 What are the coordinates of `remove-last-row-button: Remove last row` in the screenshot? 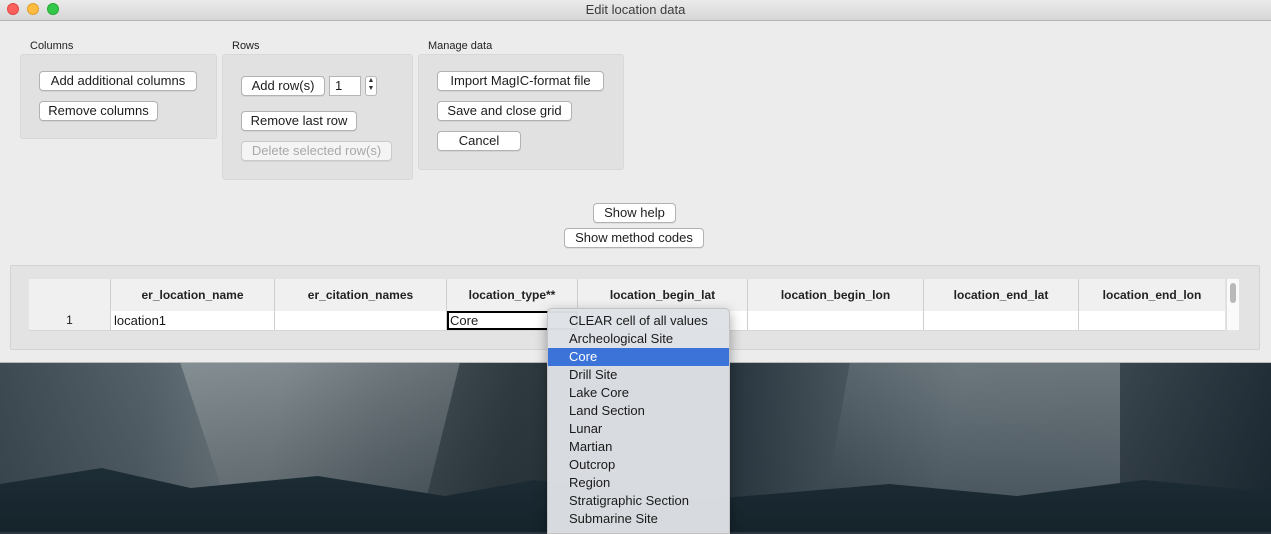 It's located at (299, 121).